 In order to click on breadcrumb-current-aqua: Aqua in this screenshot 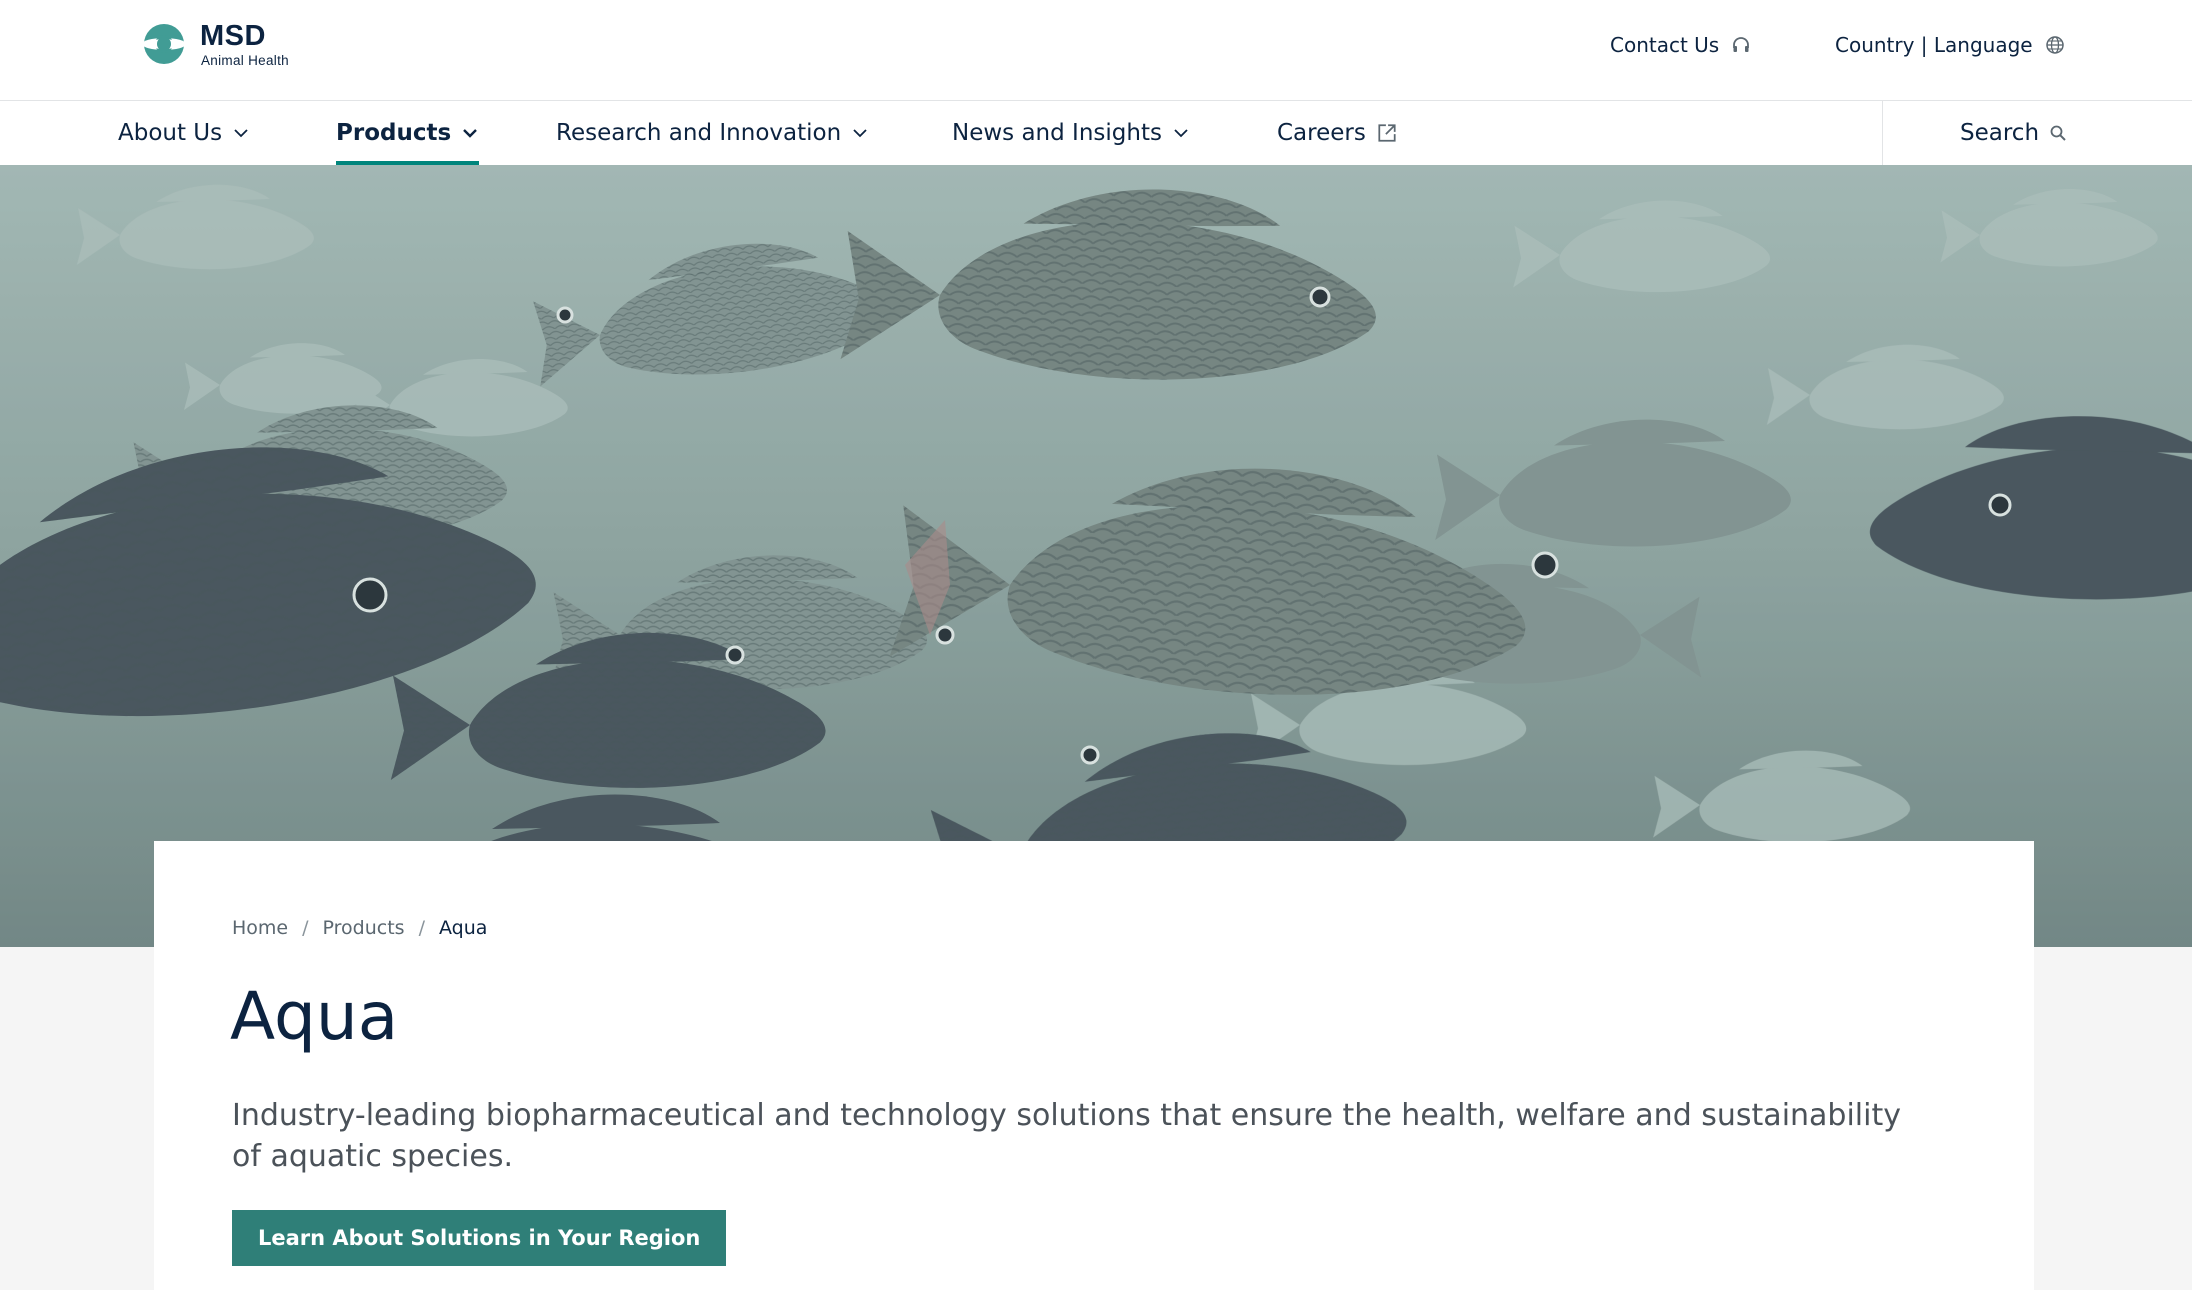, I will do `click(463, 928)`.